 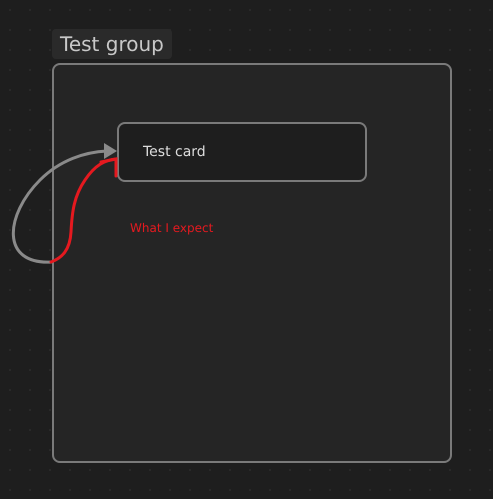 What do you see at coordinates (242, 152) in the screenshot?
I see `text-card: Test card` at bounding box center [242, 152].